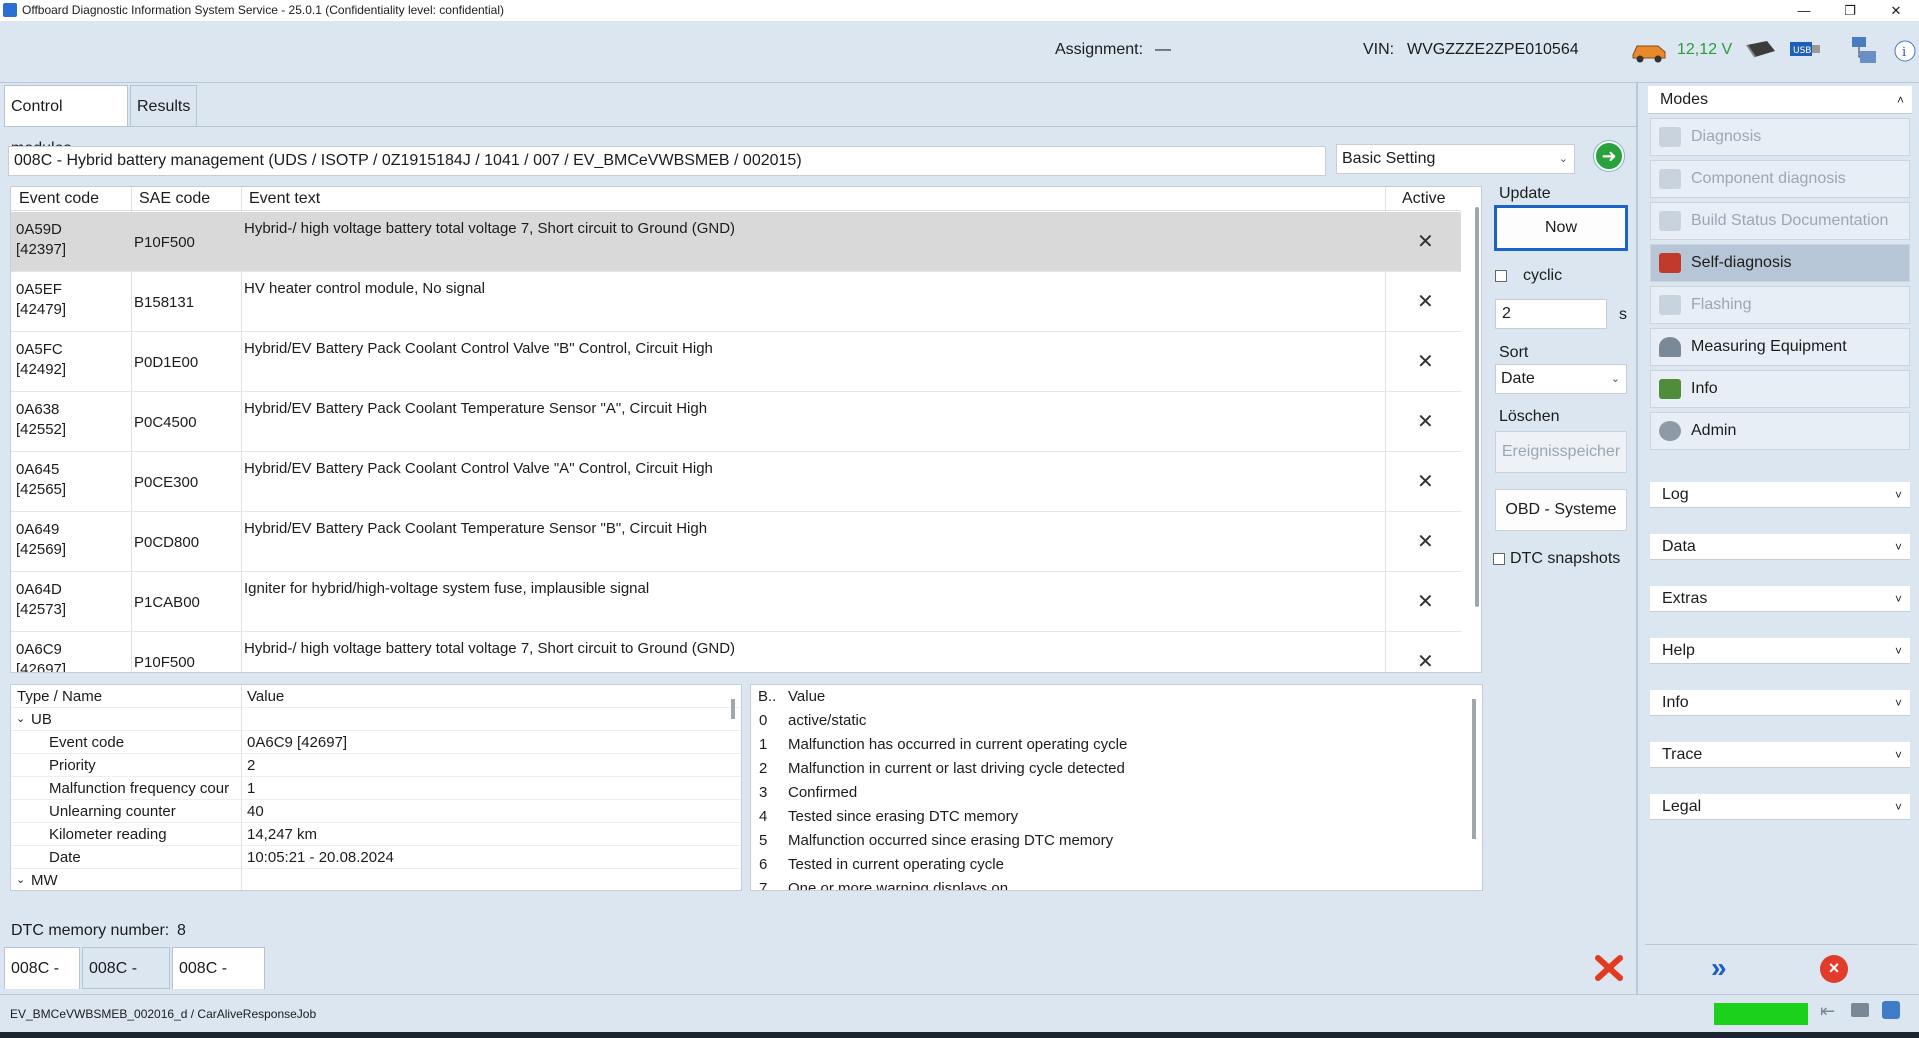 The width and height of the screenshot is (1919, 1038). What do you see at coordinates (733, 709) in the screenshot?
I see `details-scrollbar` at bounding box center [733, 709].